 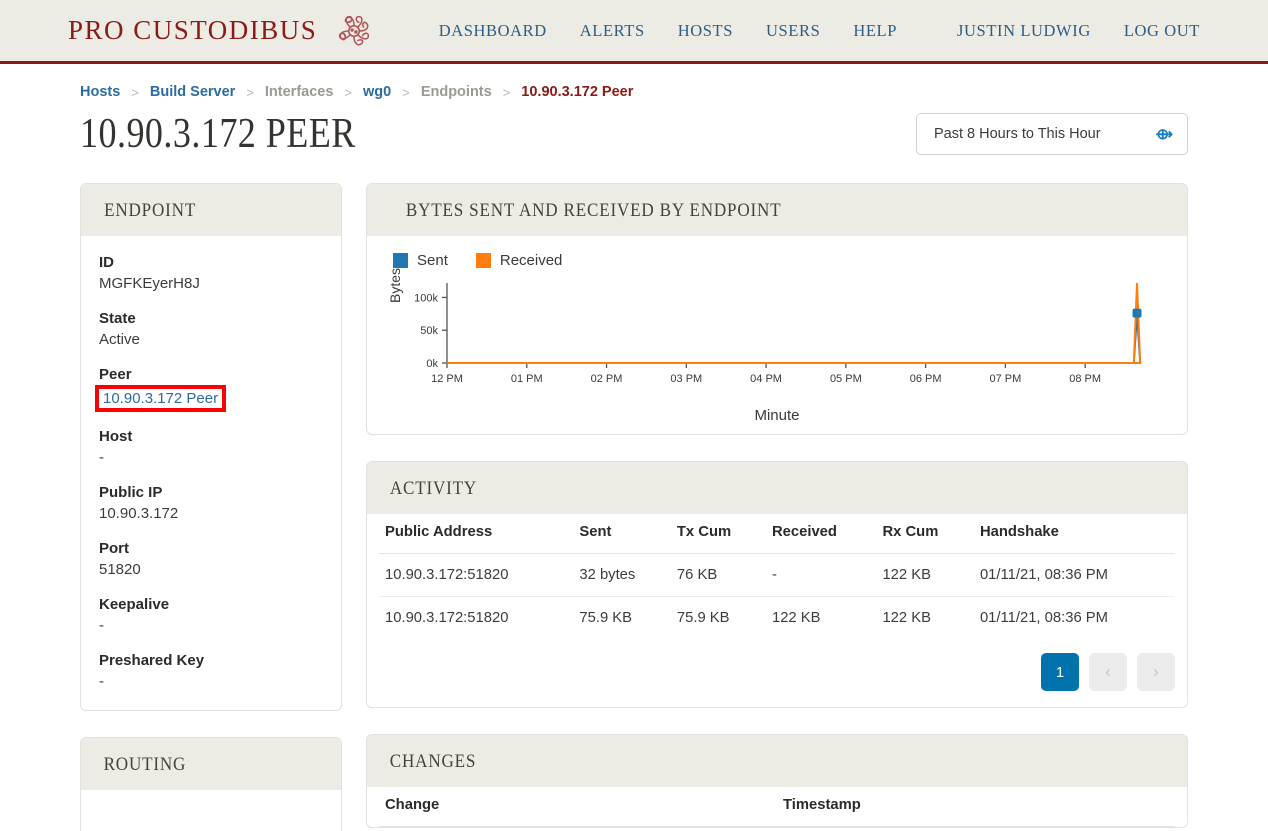 What do you see at coordinates (527, 379) in the screenshot?
I see `svg-text: 01 PM` at bounding box center [527, 379].